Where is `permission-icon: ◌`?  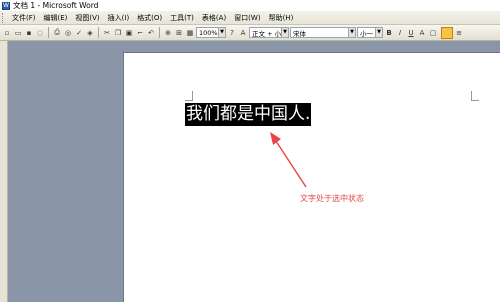
permission-icon: ◌ is located at coordinates (40, 32).